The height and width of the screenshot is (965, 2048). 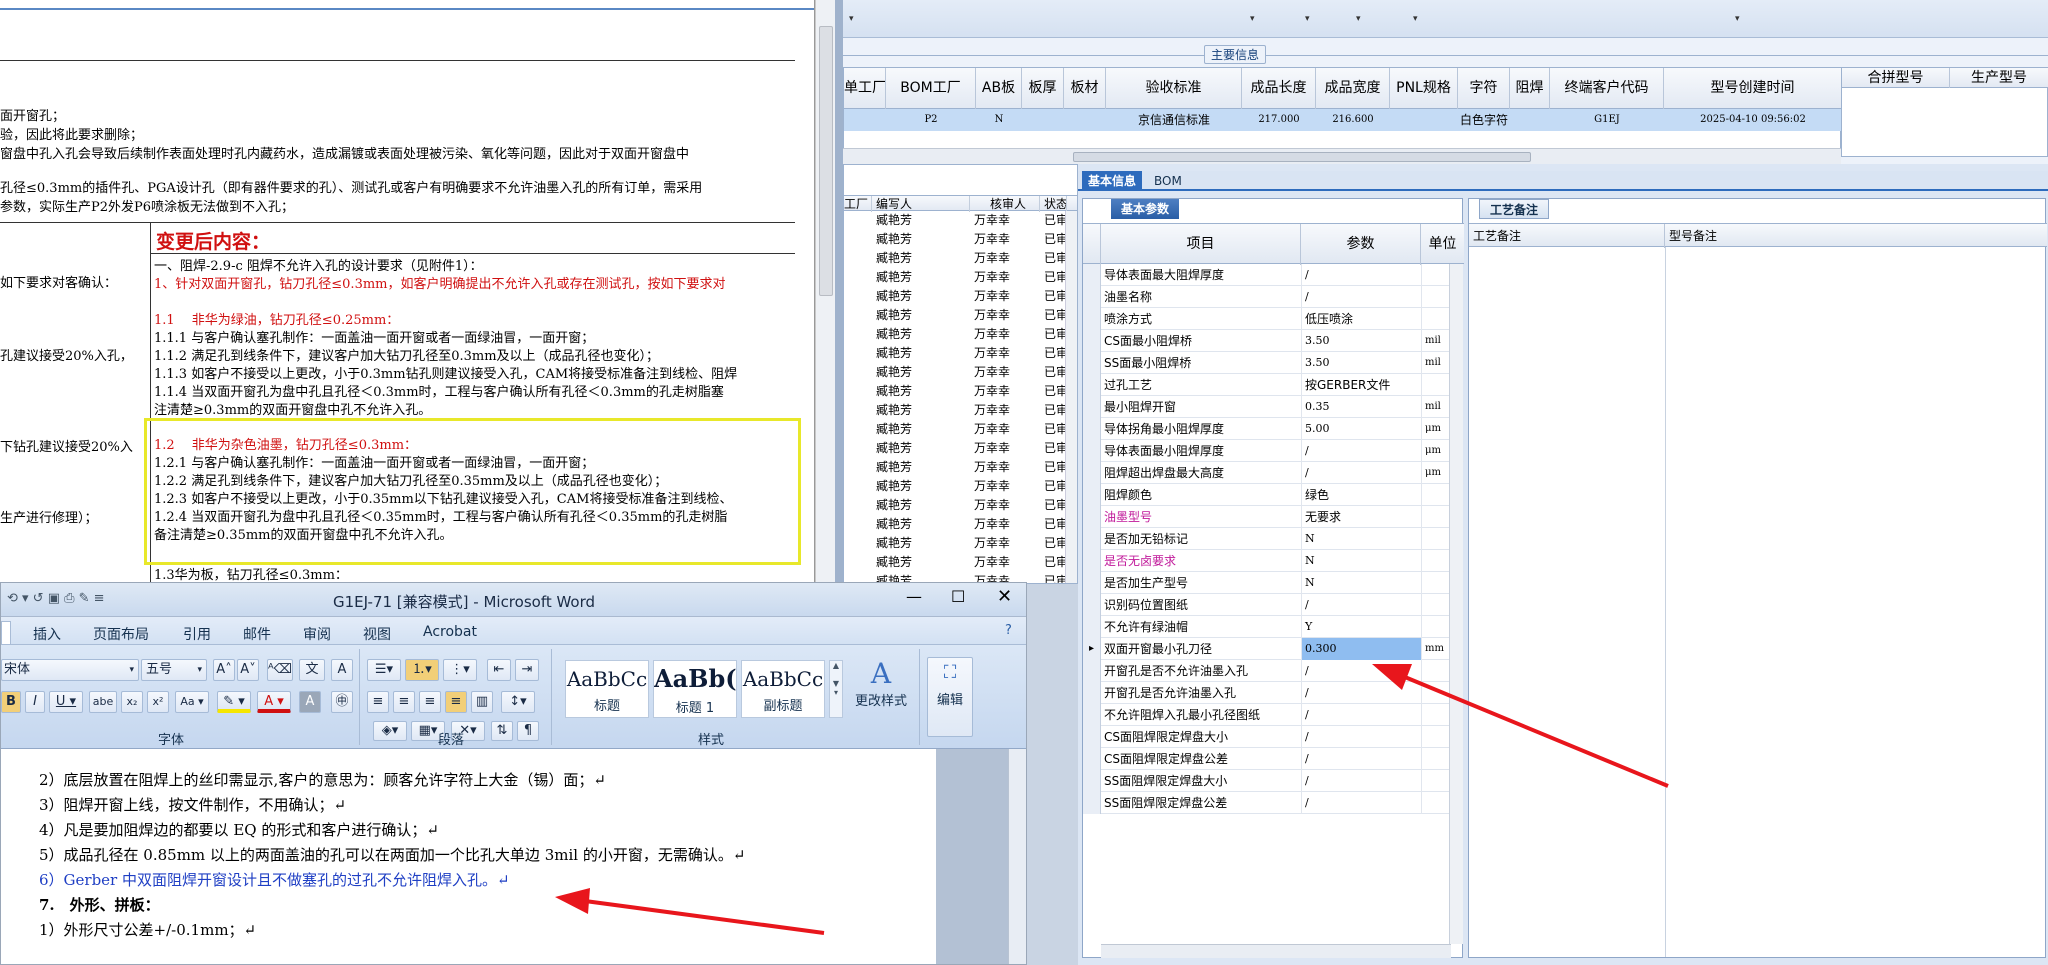 I want to click on param-row: 阻焊超出焊盘最大高度 / μm, so click(x=1273, y=473).